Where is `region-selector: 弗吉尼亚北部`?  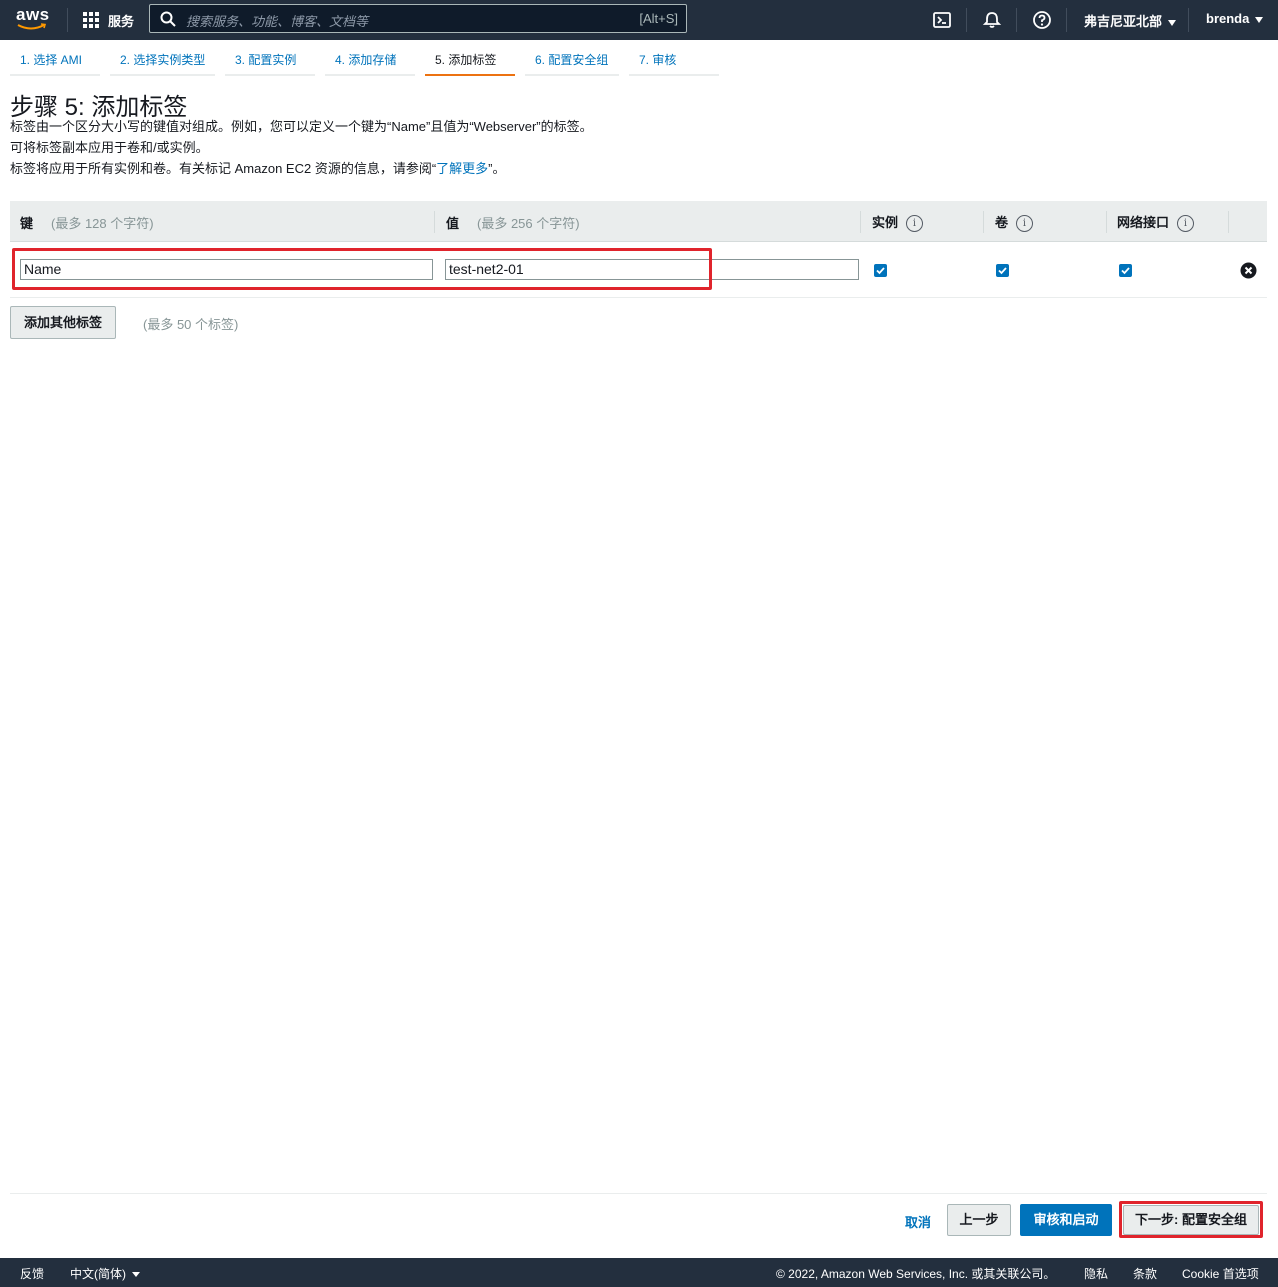 region-selector: 弗吉尼亚北部 is located at coordinates (1130, 20).